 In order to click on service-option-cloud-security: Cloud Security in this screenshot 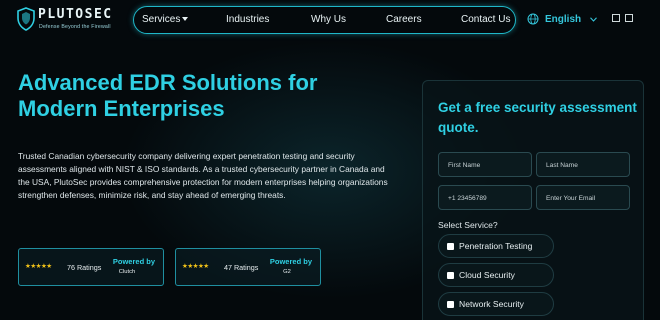, I will do `click(496, 275)`.